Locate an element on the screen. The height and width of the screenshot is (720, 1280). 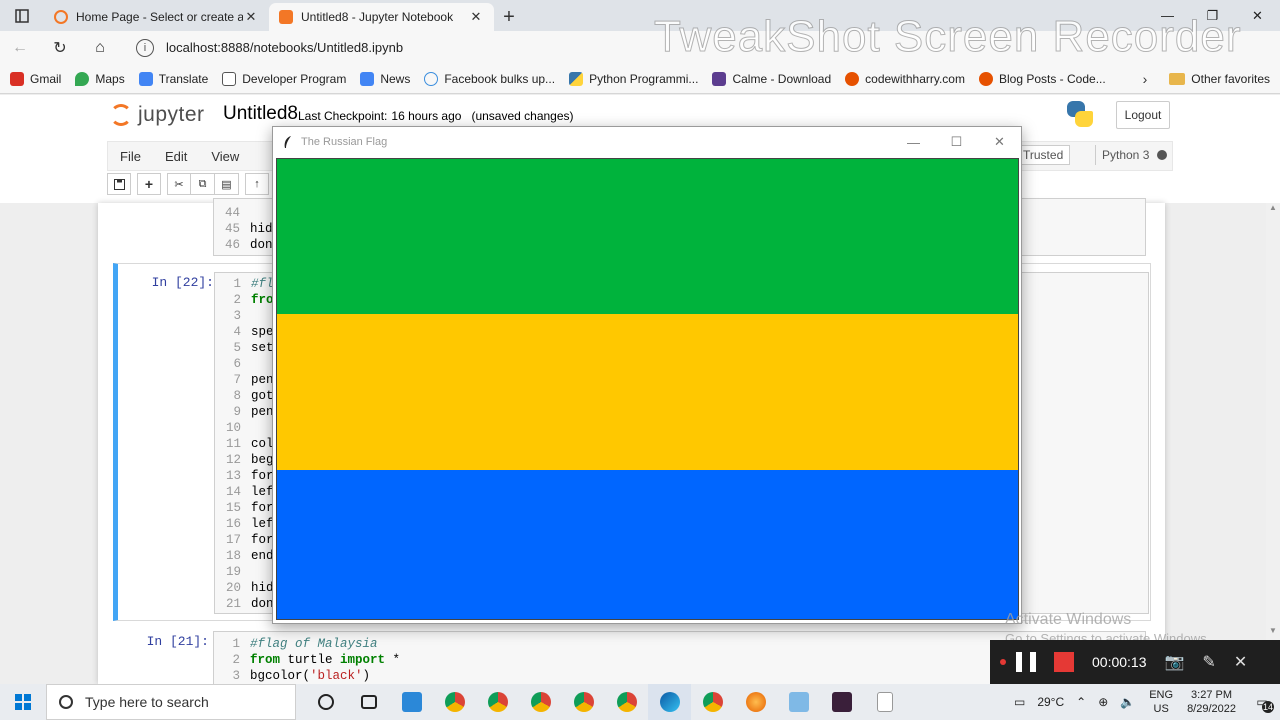
bookmark-label: Translate is located at coordinates (183, 78).